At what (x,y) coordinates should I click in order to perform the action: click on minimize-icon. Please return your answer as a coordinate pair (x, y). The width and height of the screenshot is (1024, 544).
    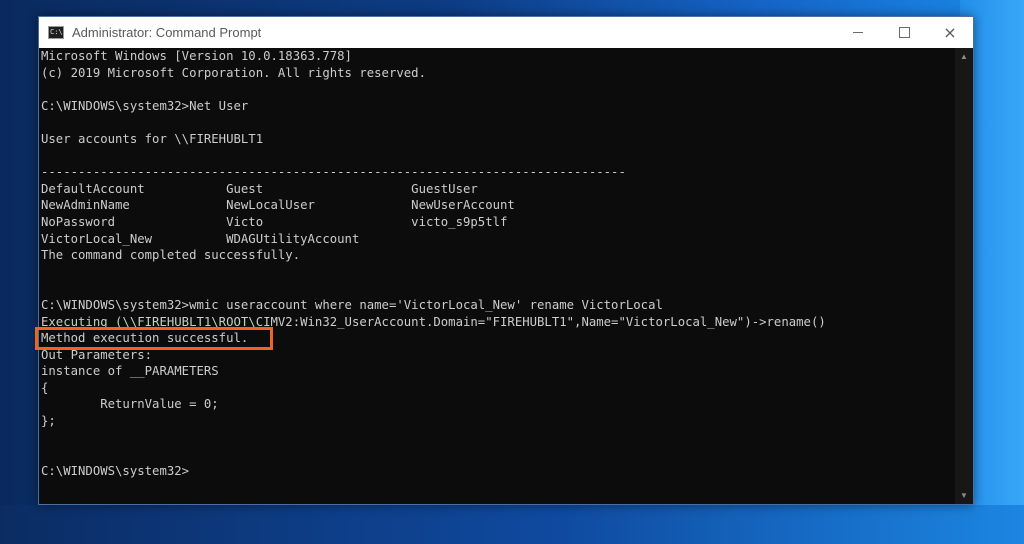
    Looking at the image, I should click on (858, 32).